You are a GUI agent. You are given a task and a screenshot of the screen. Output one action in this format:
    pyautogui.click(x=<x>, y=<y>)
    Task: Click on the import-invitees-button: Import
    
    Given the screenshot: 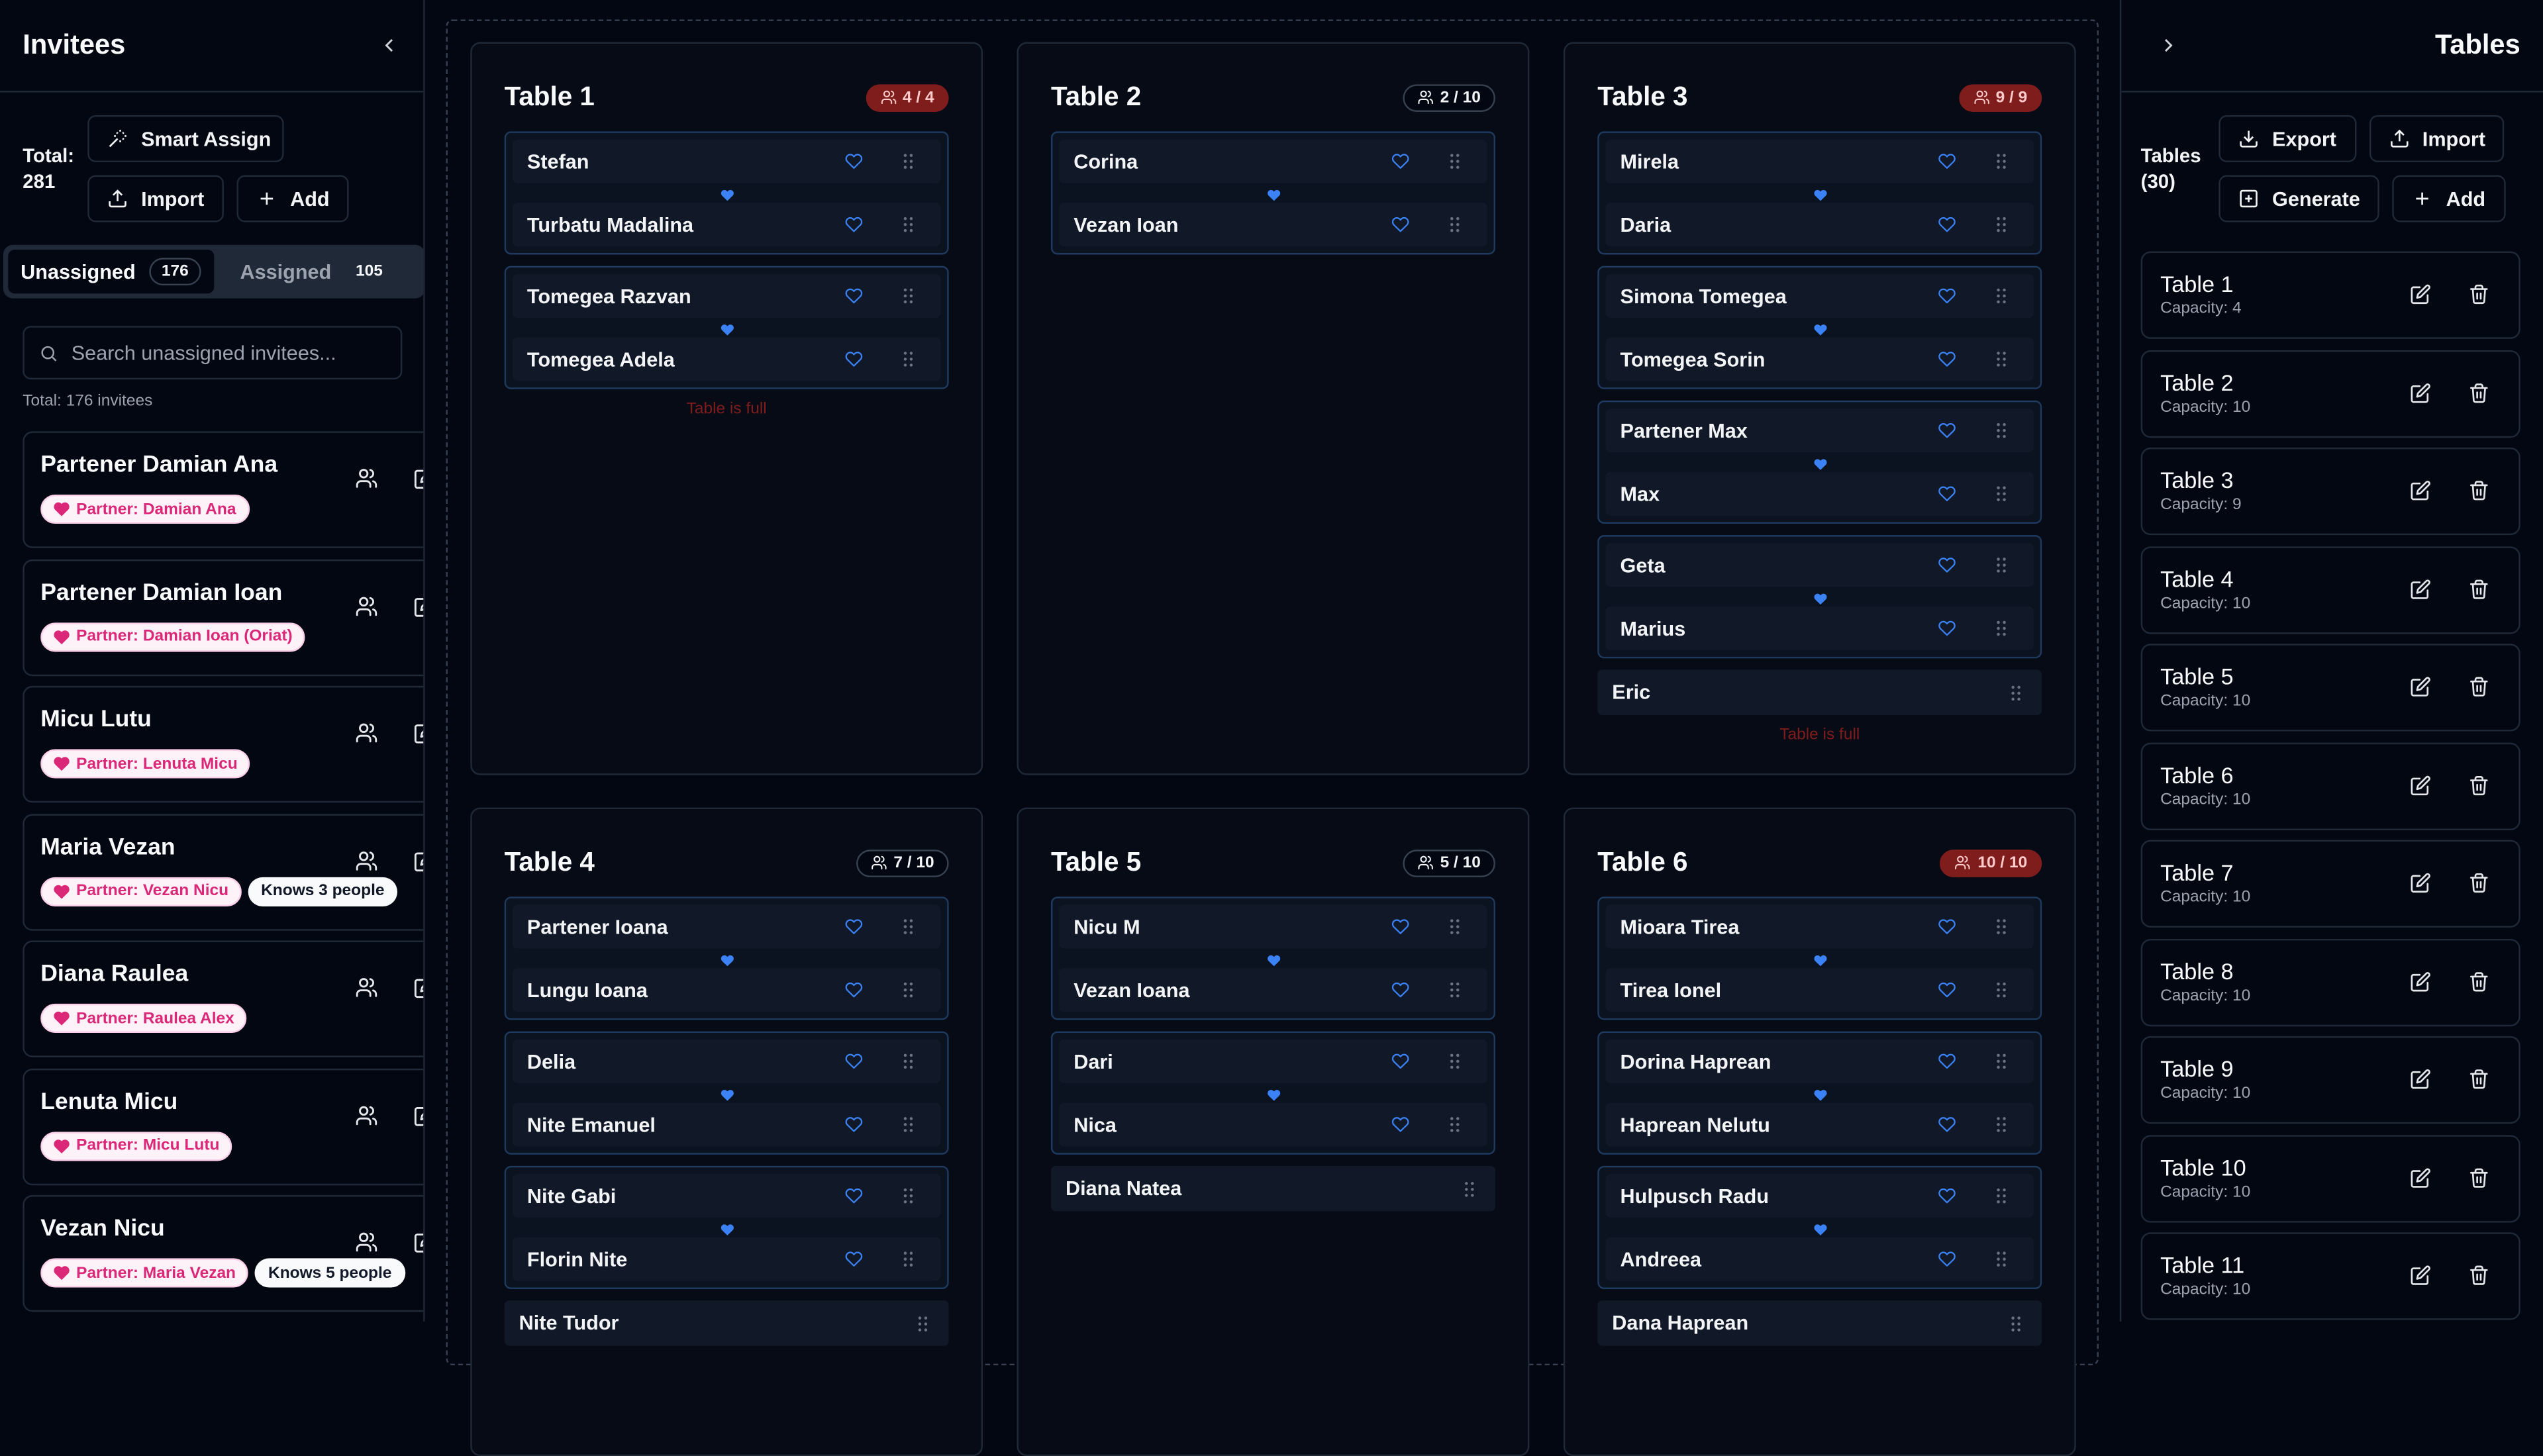 What is the action you would take?
    pyautogui.click(x=155, y=198)
    